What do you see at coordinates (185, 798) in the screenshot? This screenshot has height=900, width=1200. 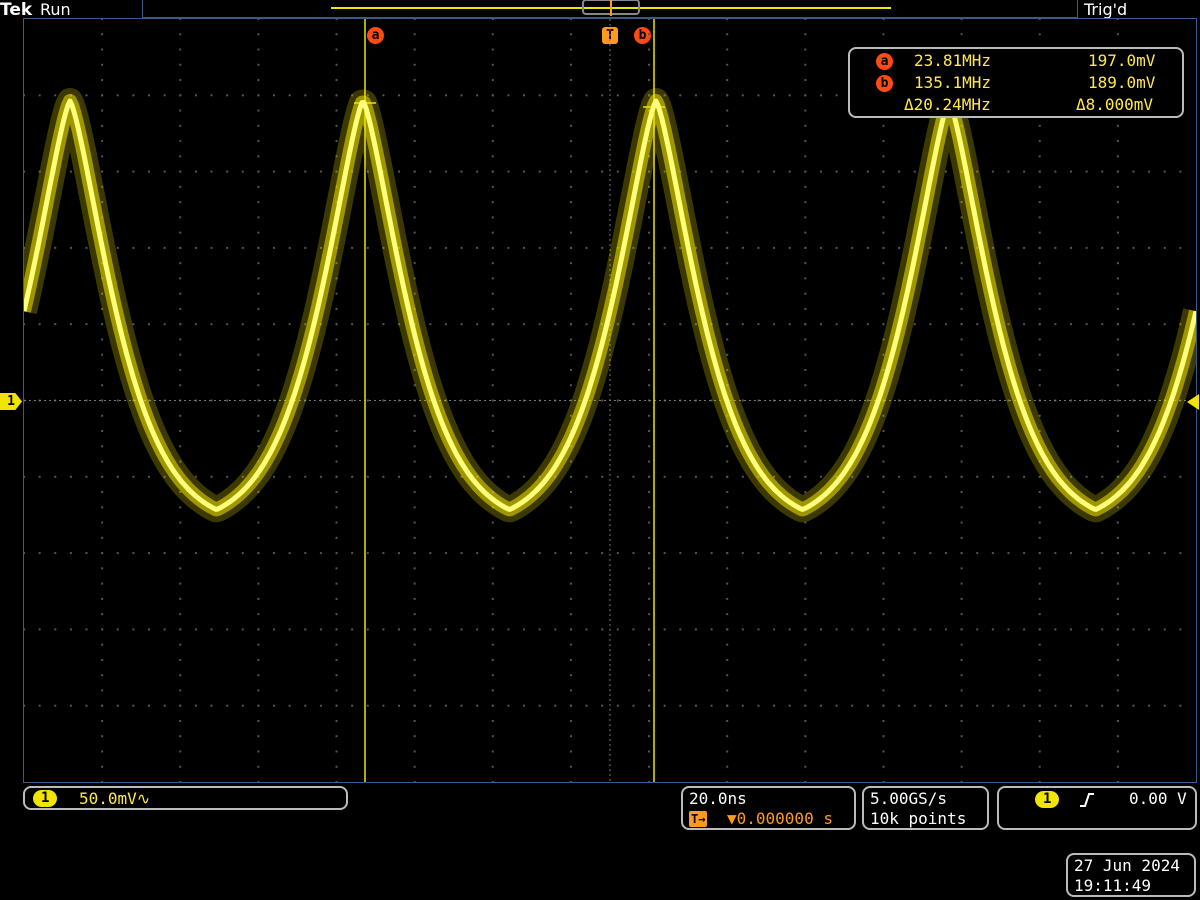 I see `channel-1-scale-readout: 1 50.0mV∿` at bounding box center [185, 798].